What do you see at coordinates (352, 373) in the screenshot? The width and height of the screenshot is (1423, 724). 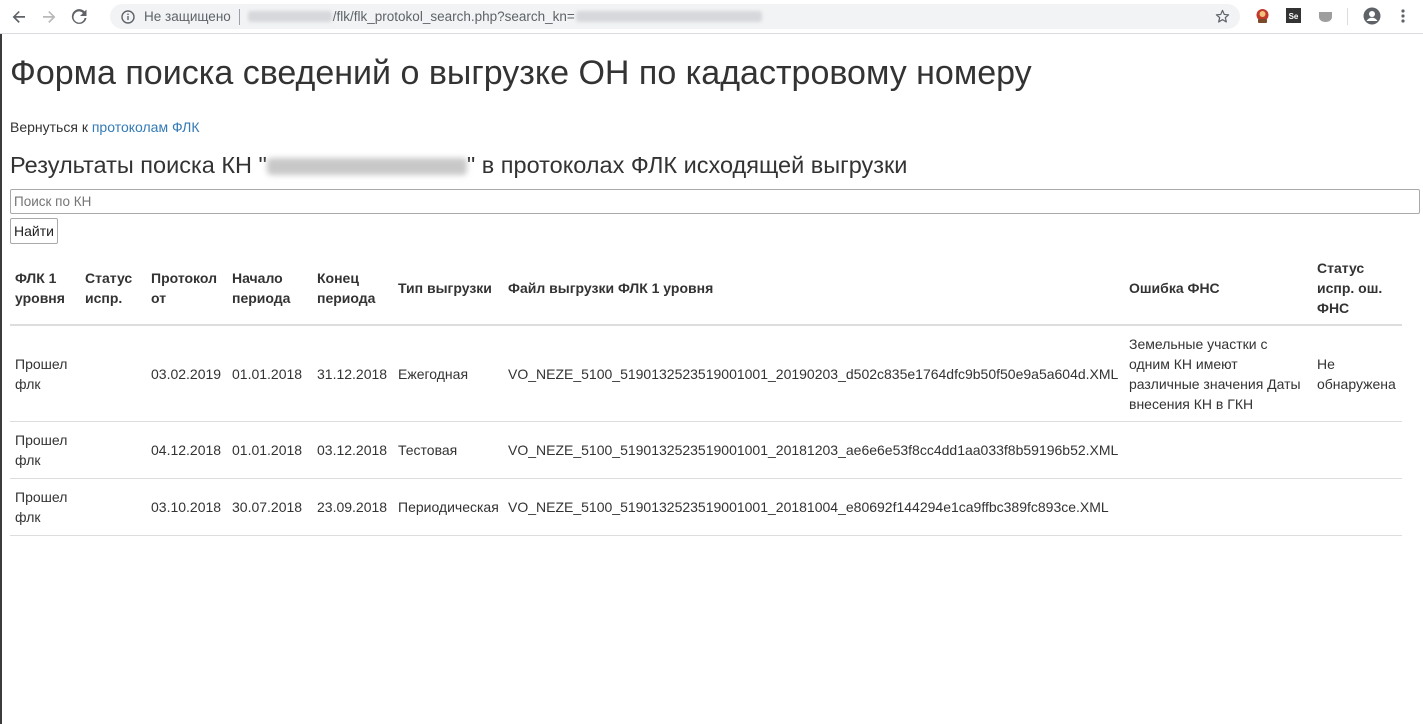 I see `cell-period-end: 31.12.2018` at bounding box center [352, 373].